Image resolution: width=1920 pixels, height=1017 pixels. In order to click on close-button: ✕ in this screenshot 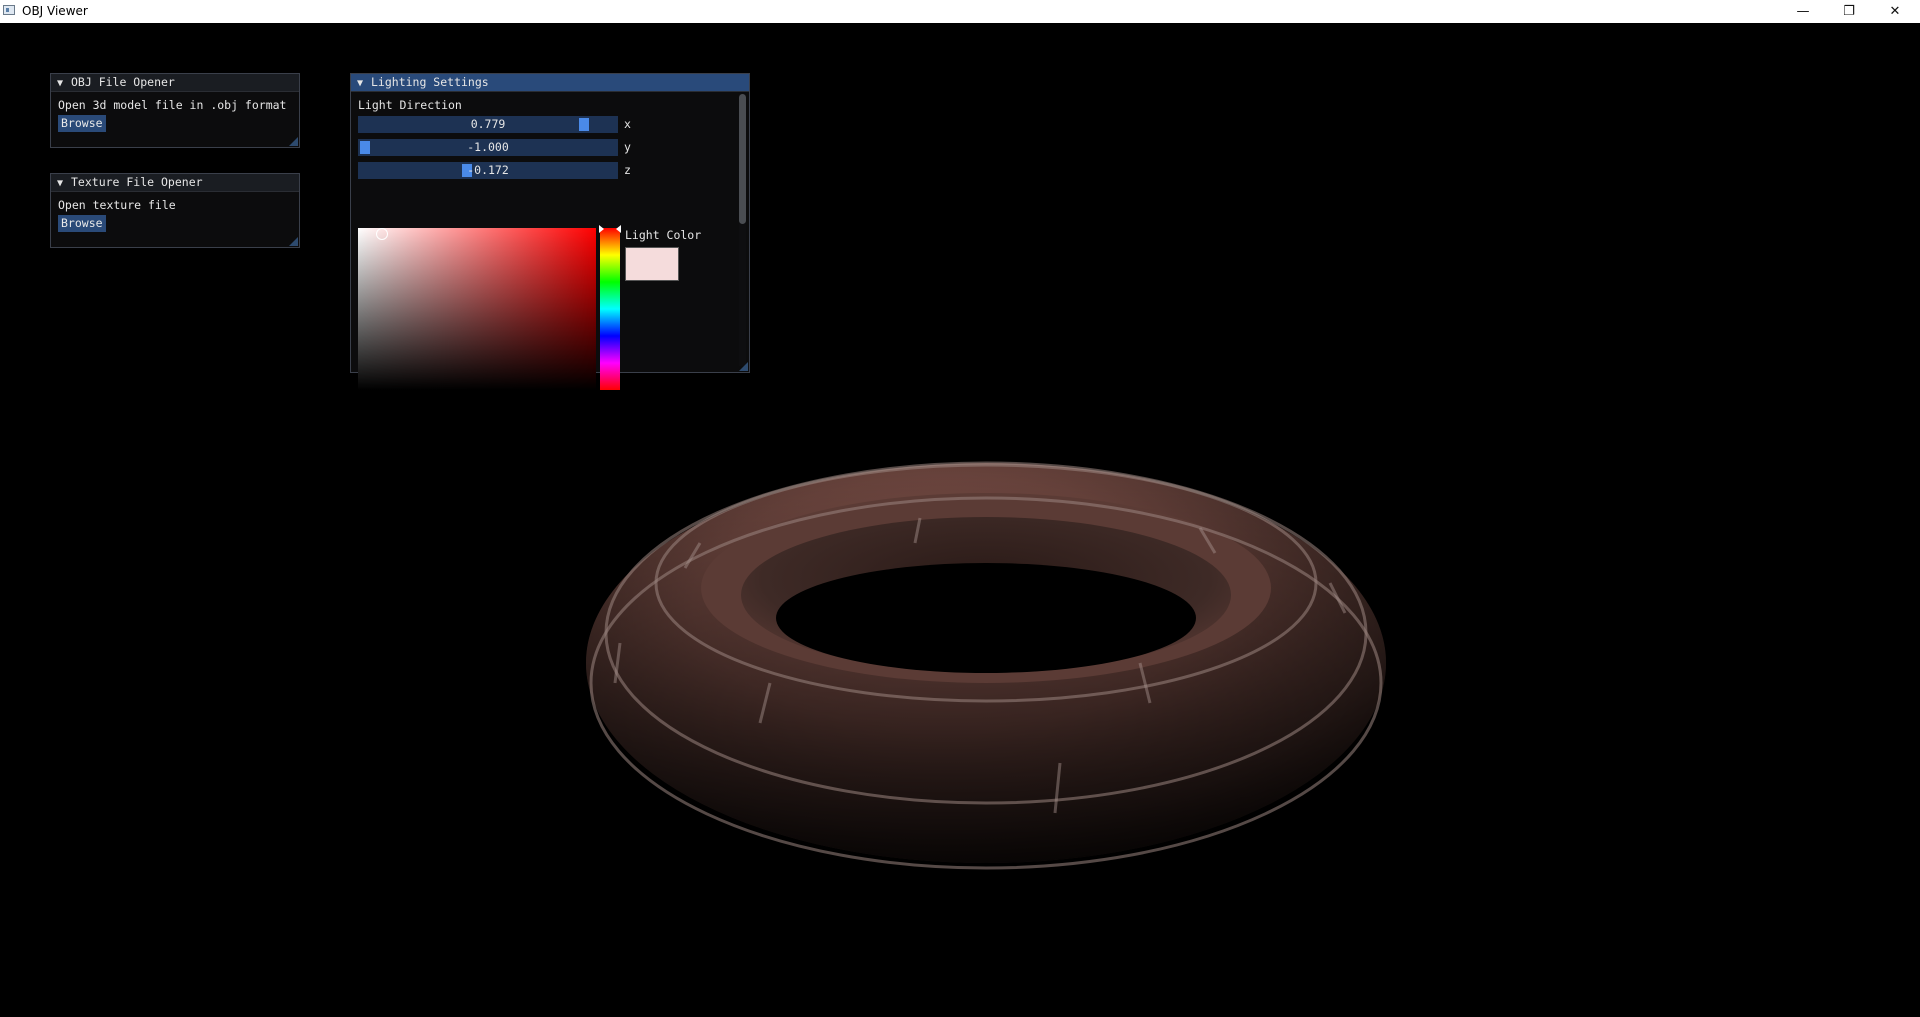, I will do `click(1895, 11)`.